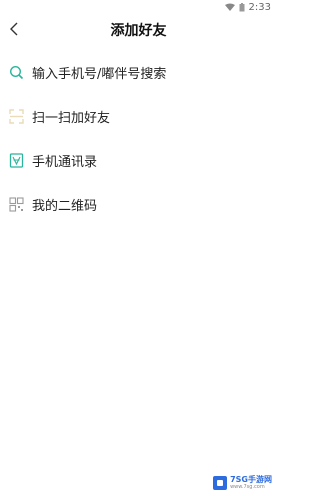 This screenshot has width=320, height=496. I want to click on watermark-text: 7SG手游网, so click(251, 479).